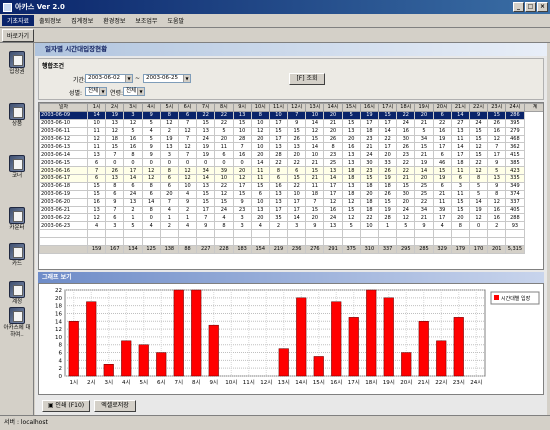  I want to click on sidebar-item-card: 카드, so click(17, 255).